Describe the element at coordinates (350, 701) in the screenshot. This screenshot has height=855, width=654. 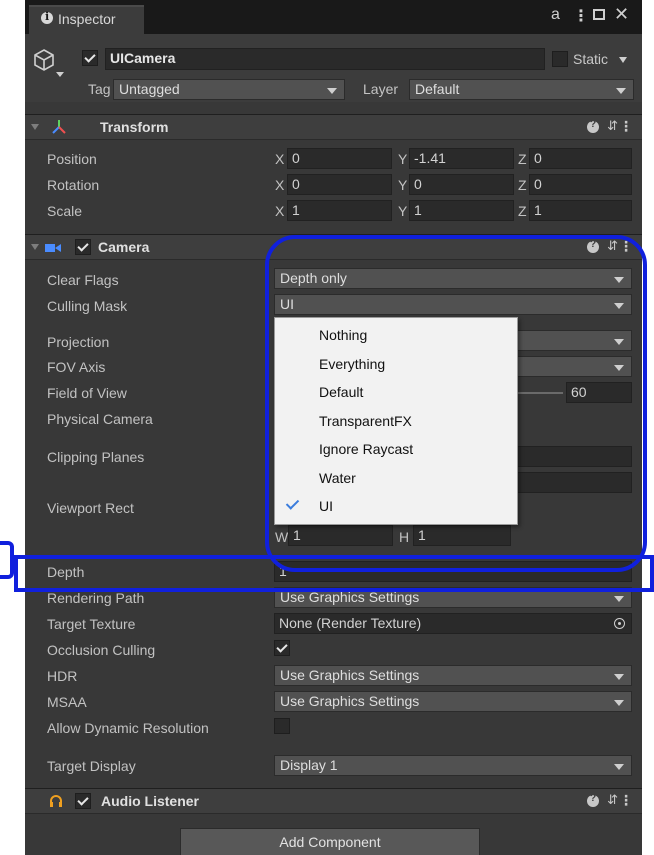
I see `msaa-value: Use Graphics Settings` at that location.